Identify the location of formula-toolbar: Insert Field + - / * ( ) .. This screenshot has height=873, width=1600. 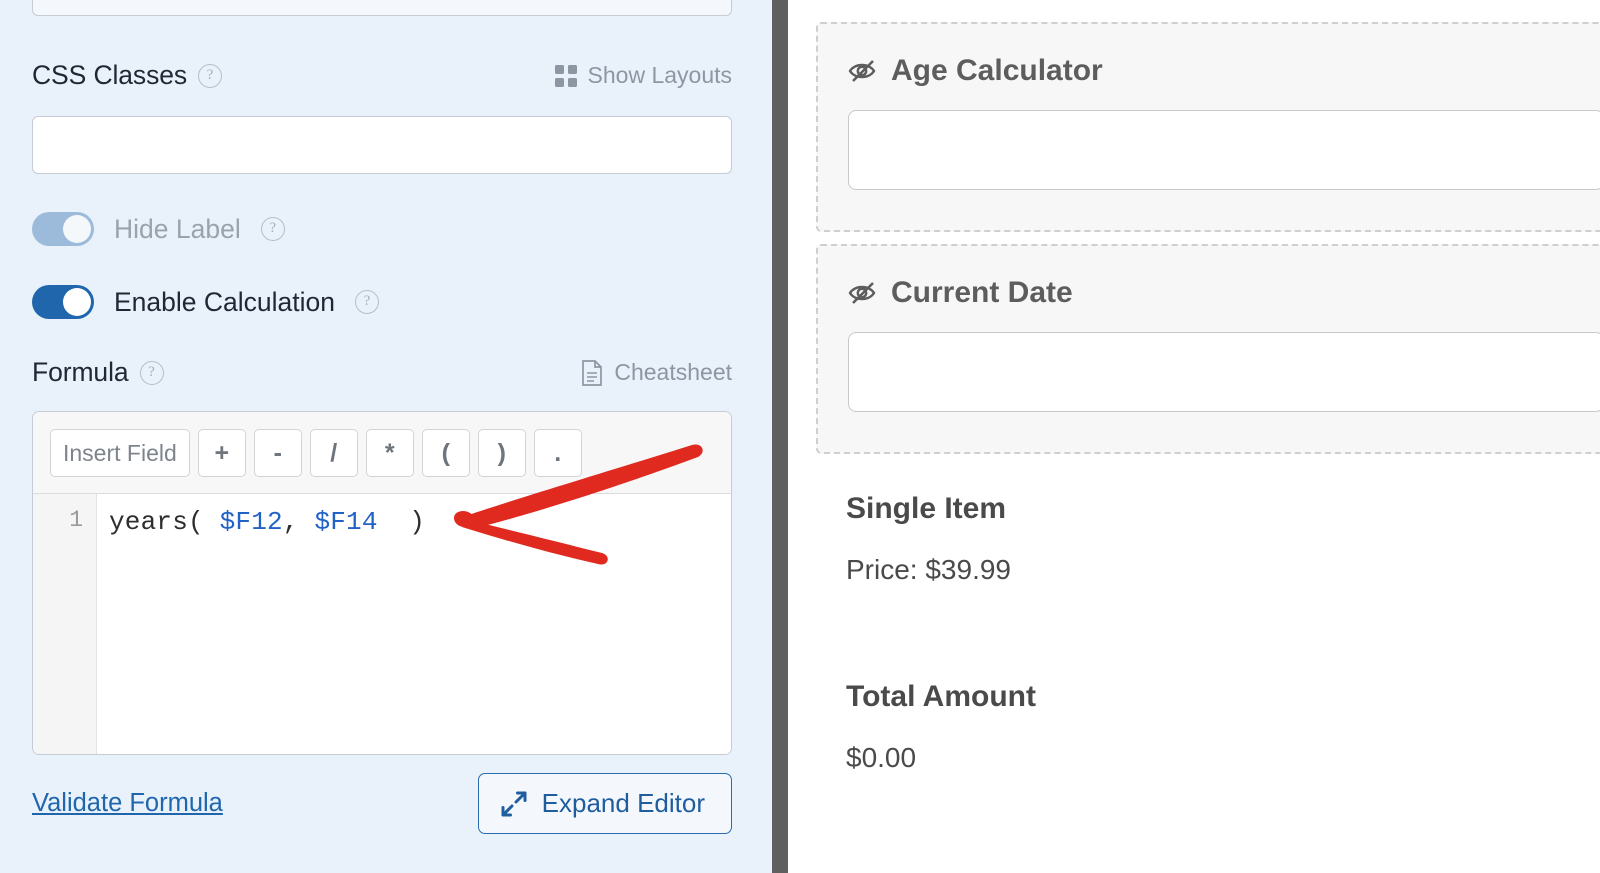
(382, 453).